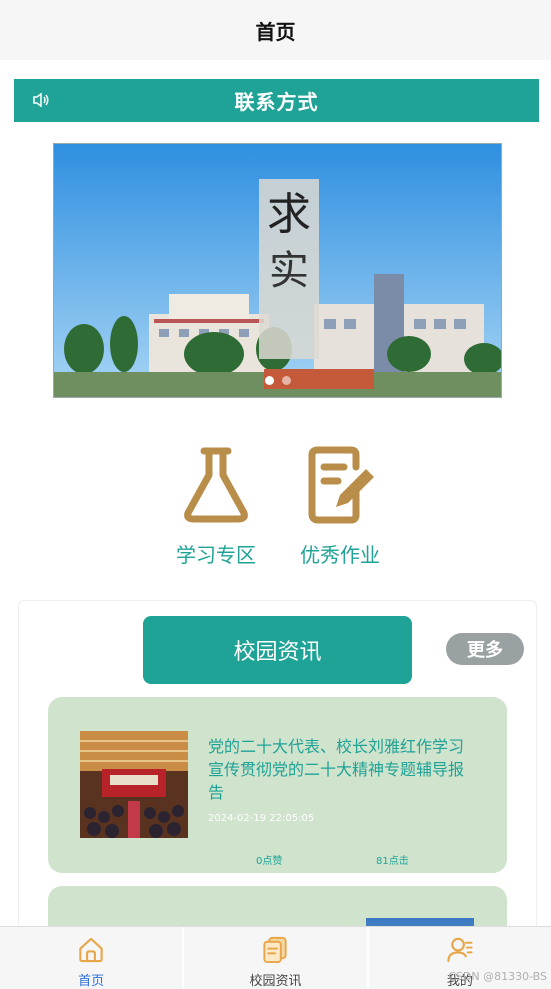  What do you see at coordinates (269, 861) in the screenshot?
I see `news-likes: 0点赞` at bounding box center [269, 861].